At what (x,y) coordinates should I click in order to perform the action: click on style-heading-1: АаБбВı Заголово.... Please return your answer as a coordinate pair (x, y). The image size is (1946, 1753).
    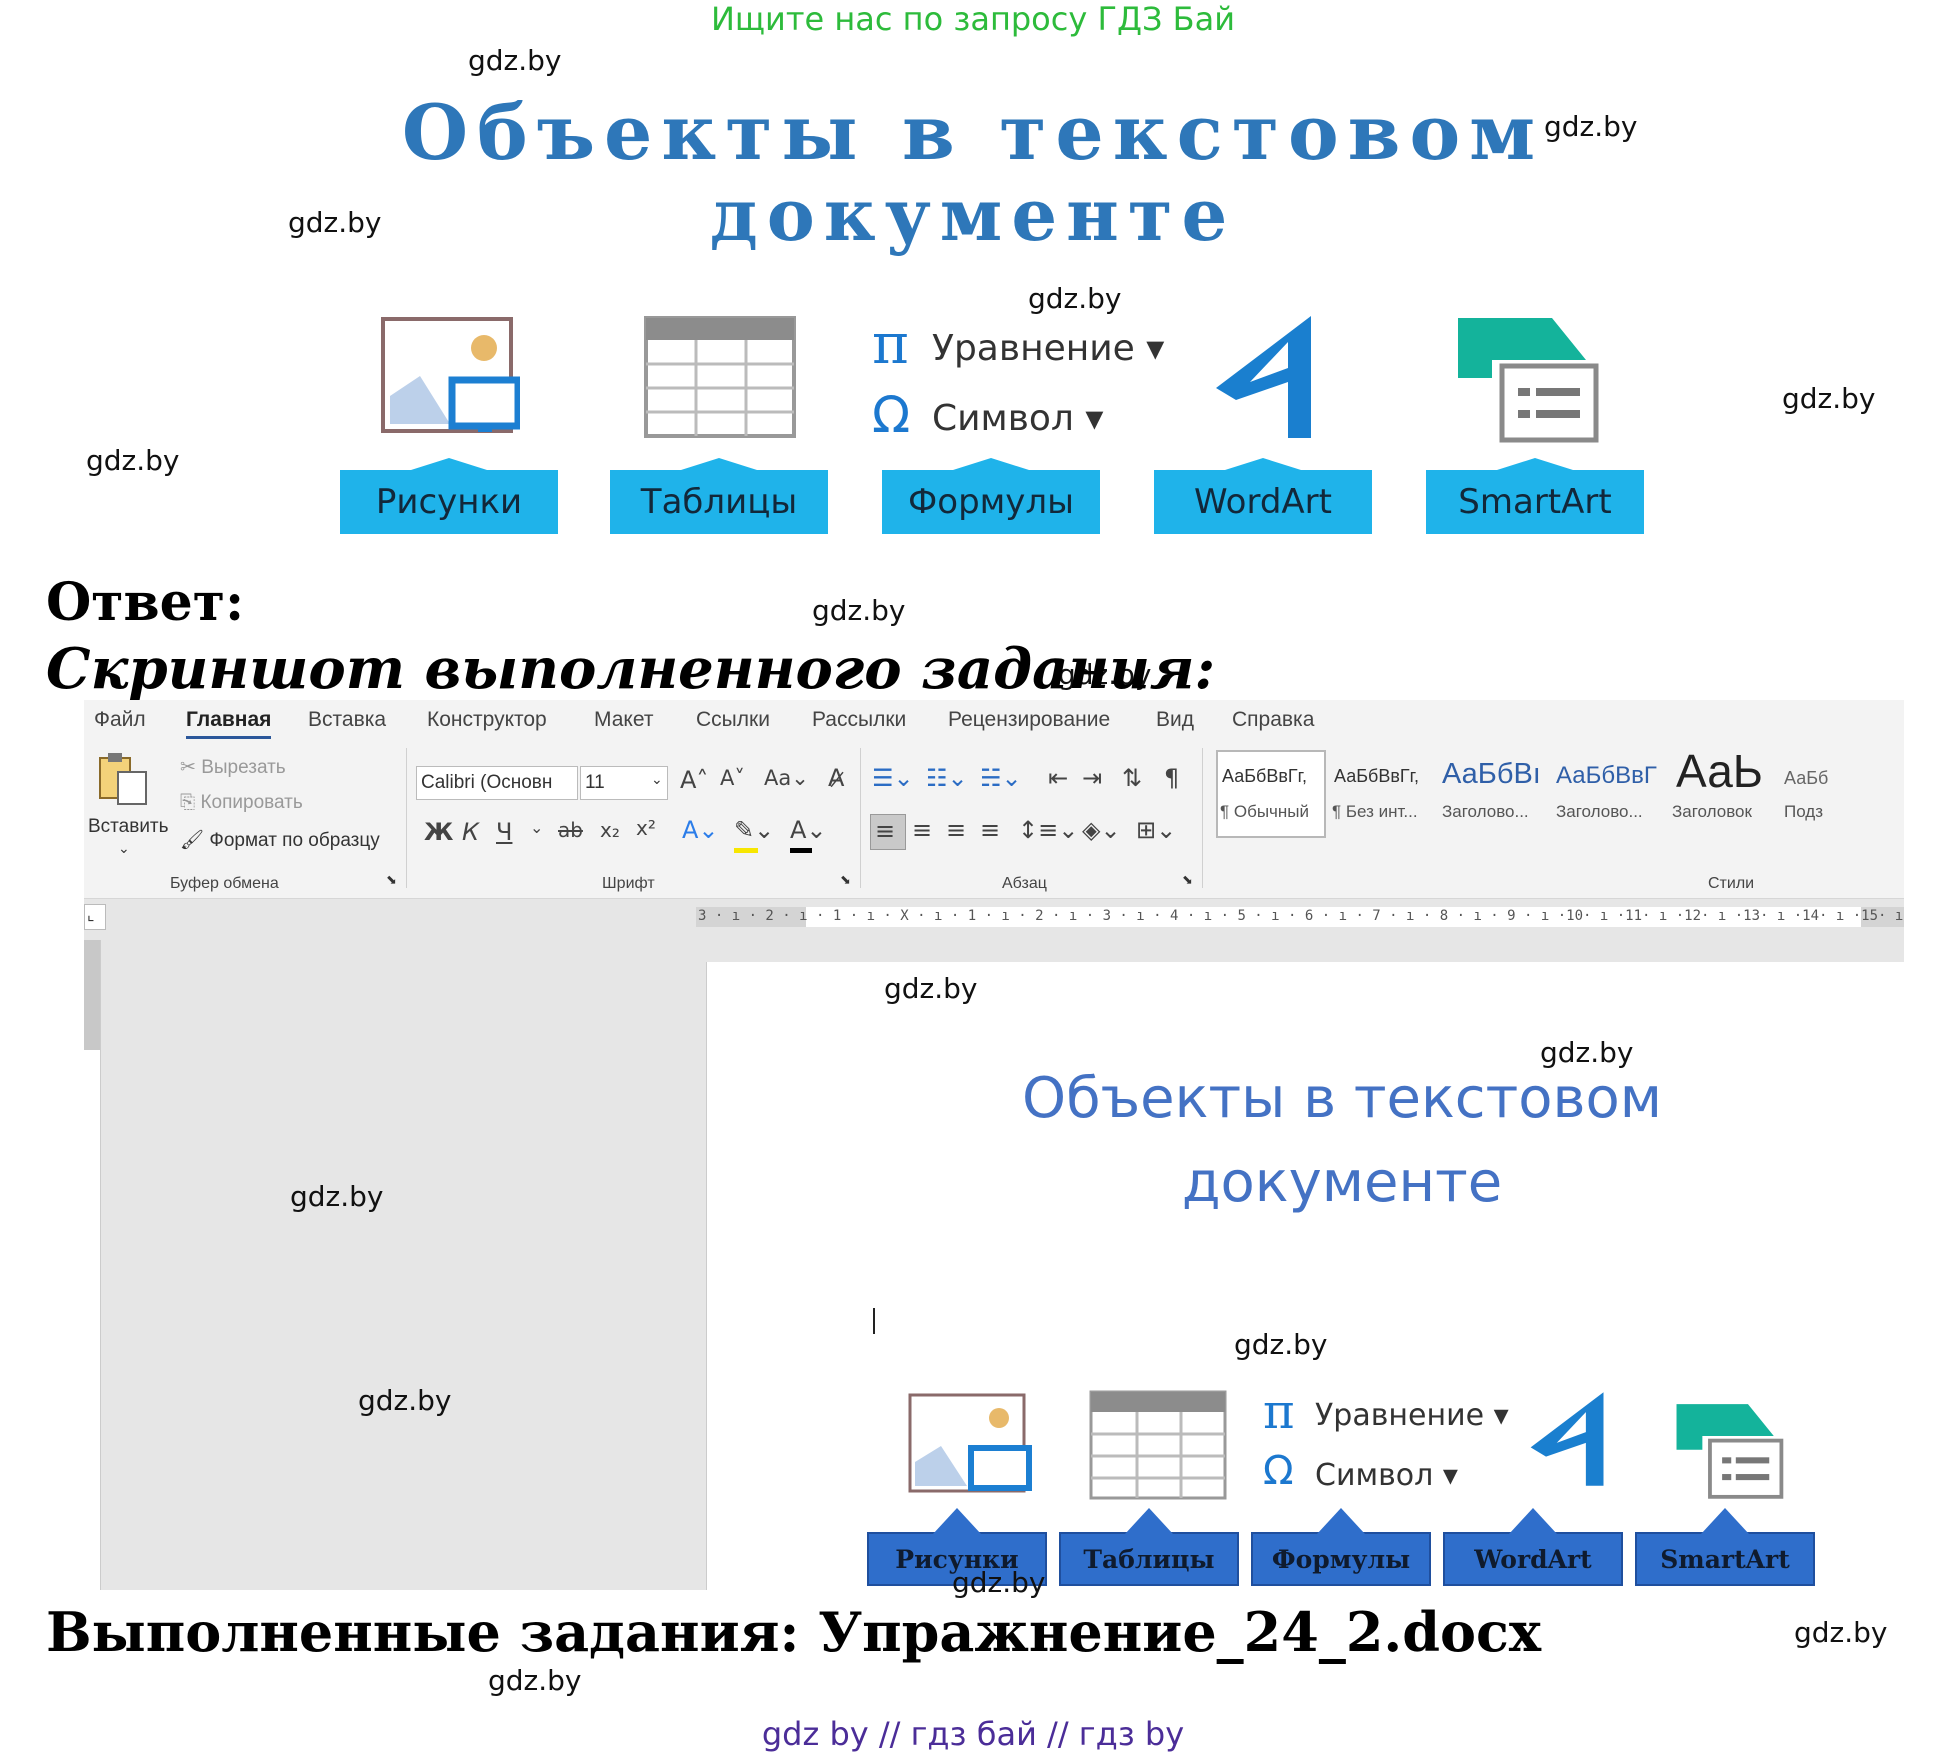
    Looking at the image, I should click on (1495, 792).